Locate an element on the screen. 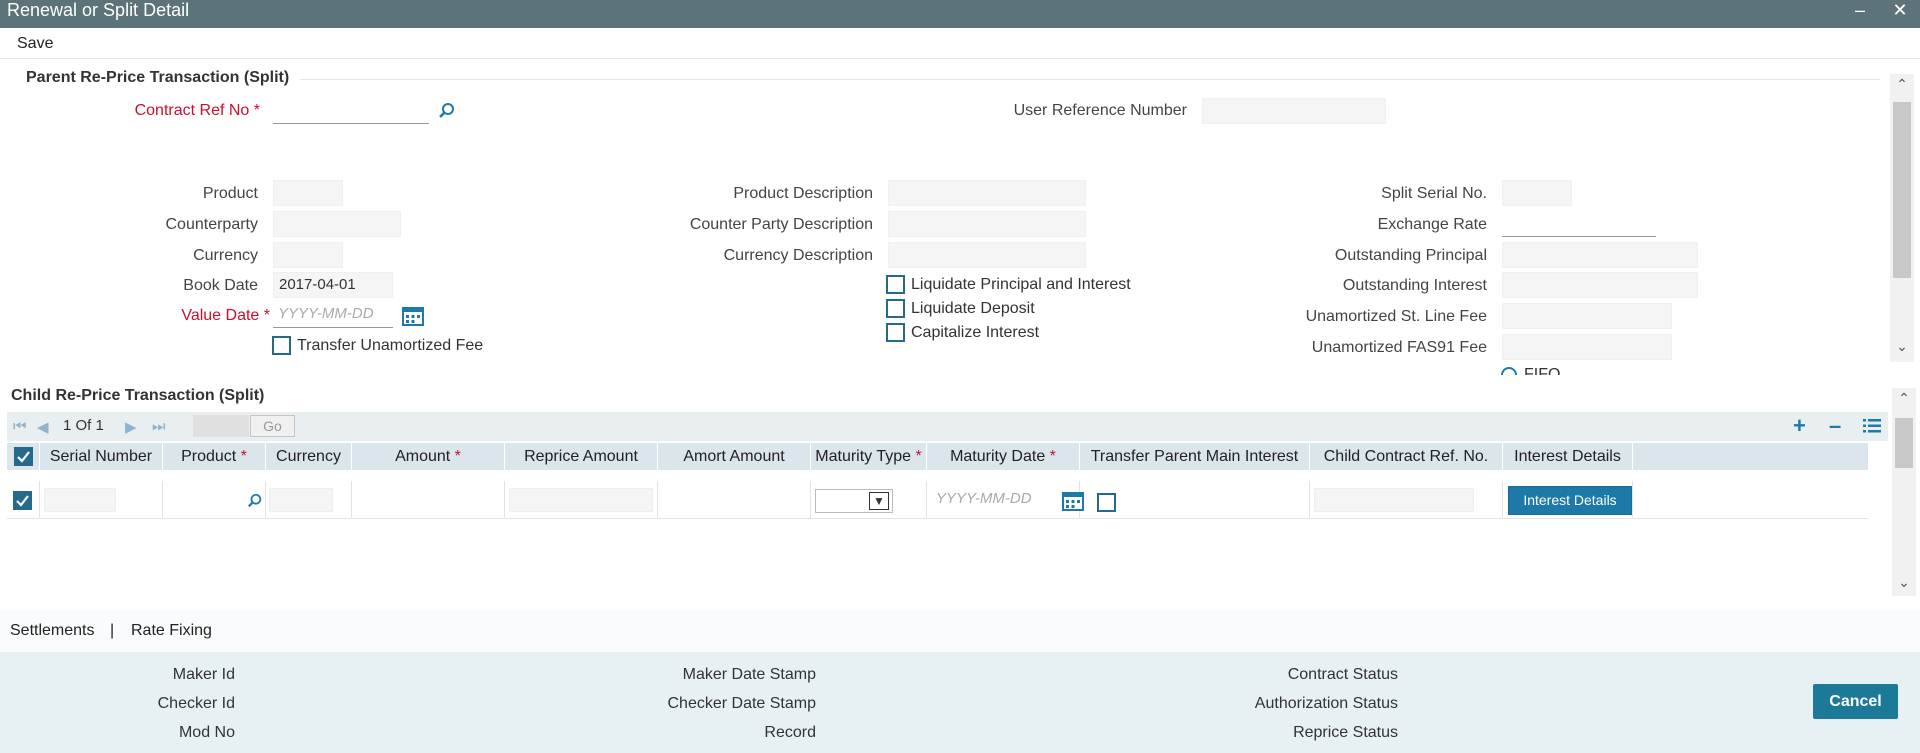 This screenshot has width=1920, height=753. fifo-radio is located at coordinates (1509, 371).